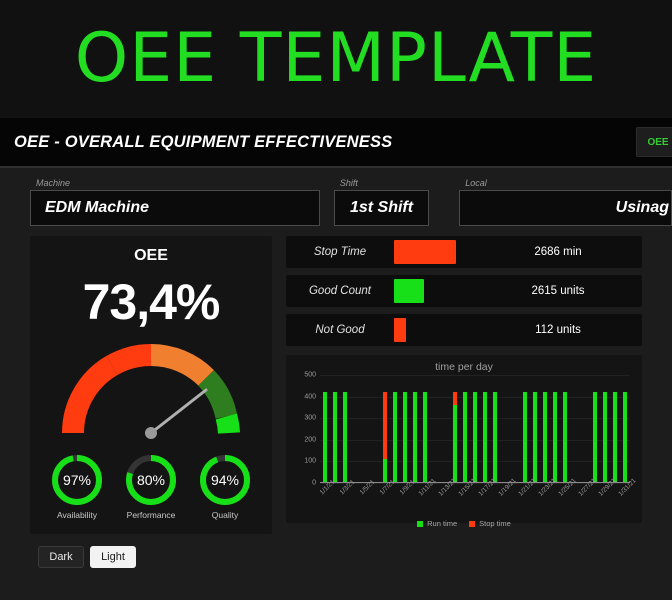 The image size is (672, 600). I want to click on filter-shift: Shift 1st Shift, so click(381, 202).